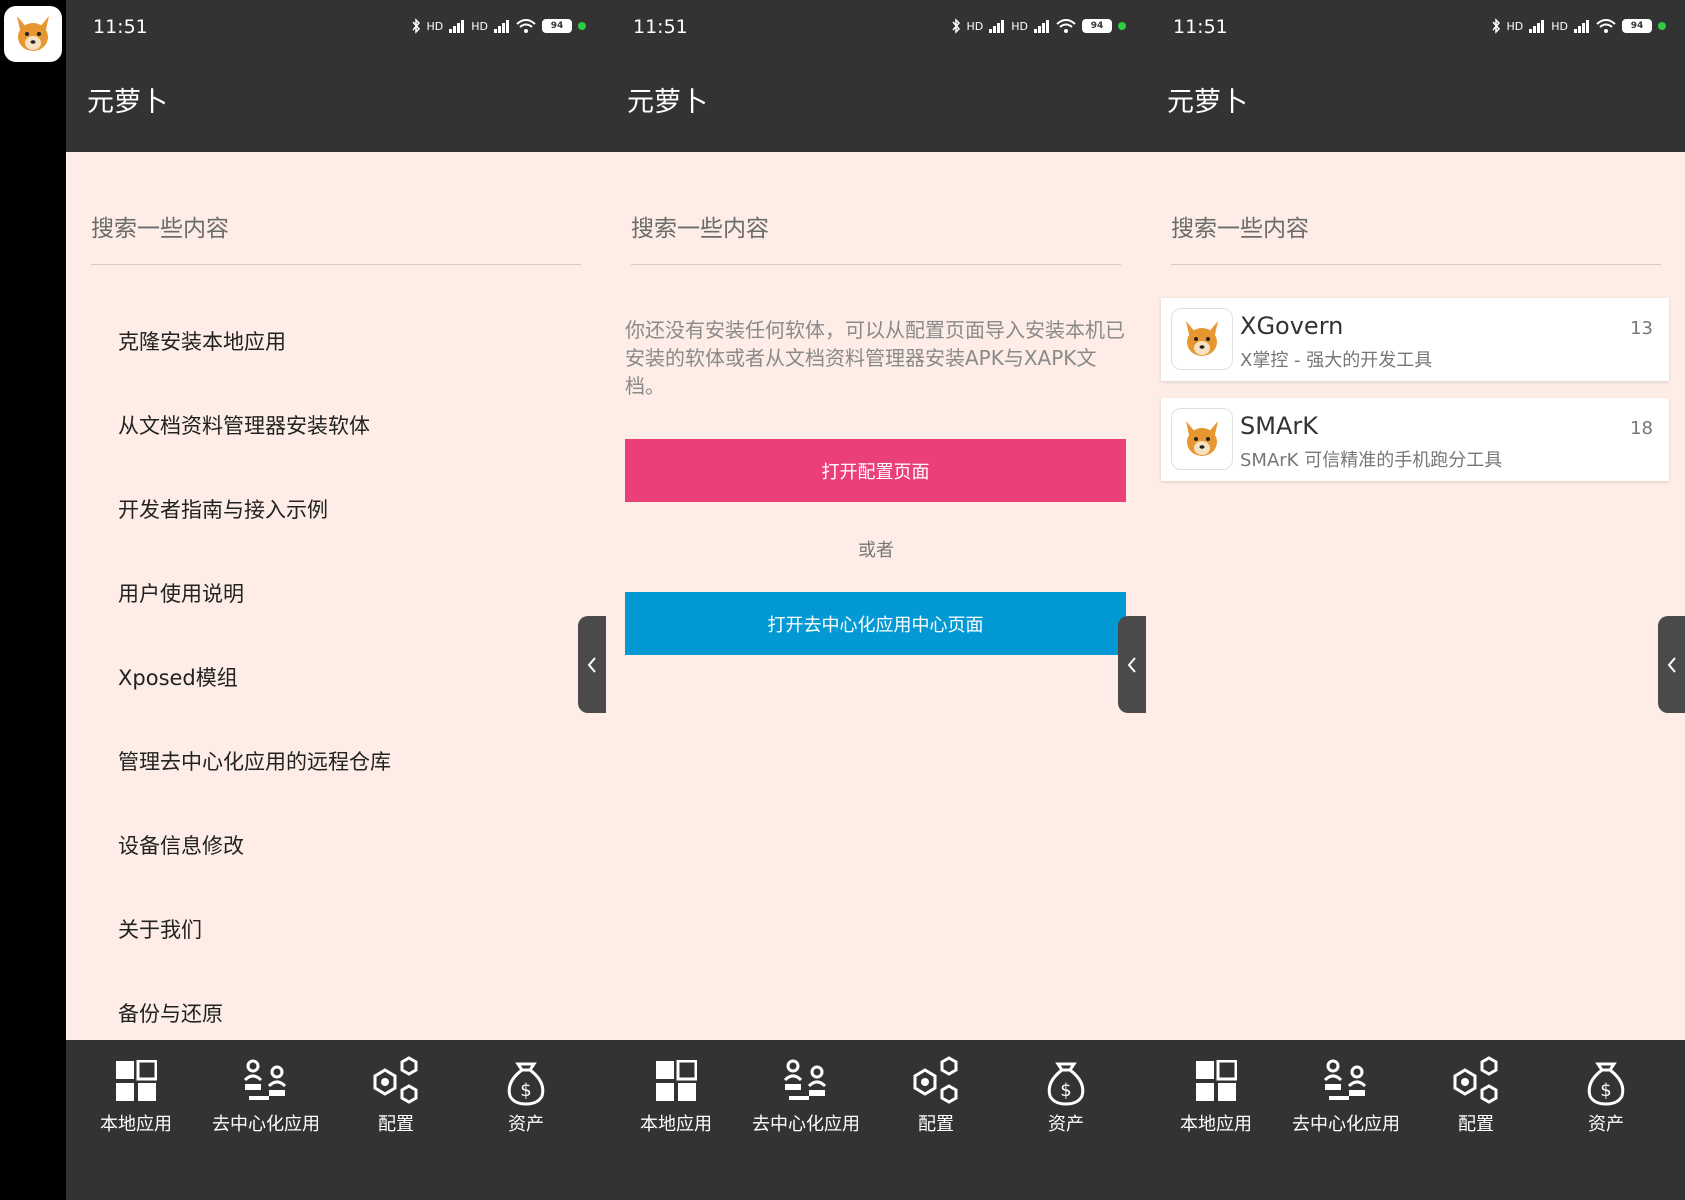  I want to click on app-logo, so click(33, 34).